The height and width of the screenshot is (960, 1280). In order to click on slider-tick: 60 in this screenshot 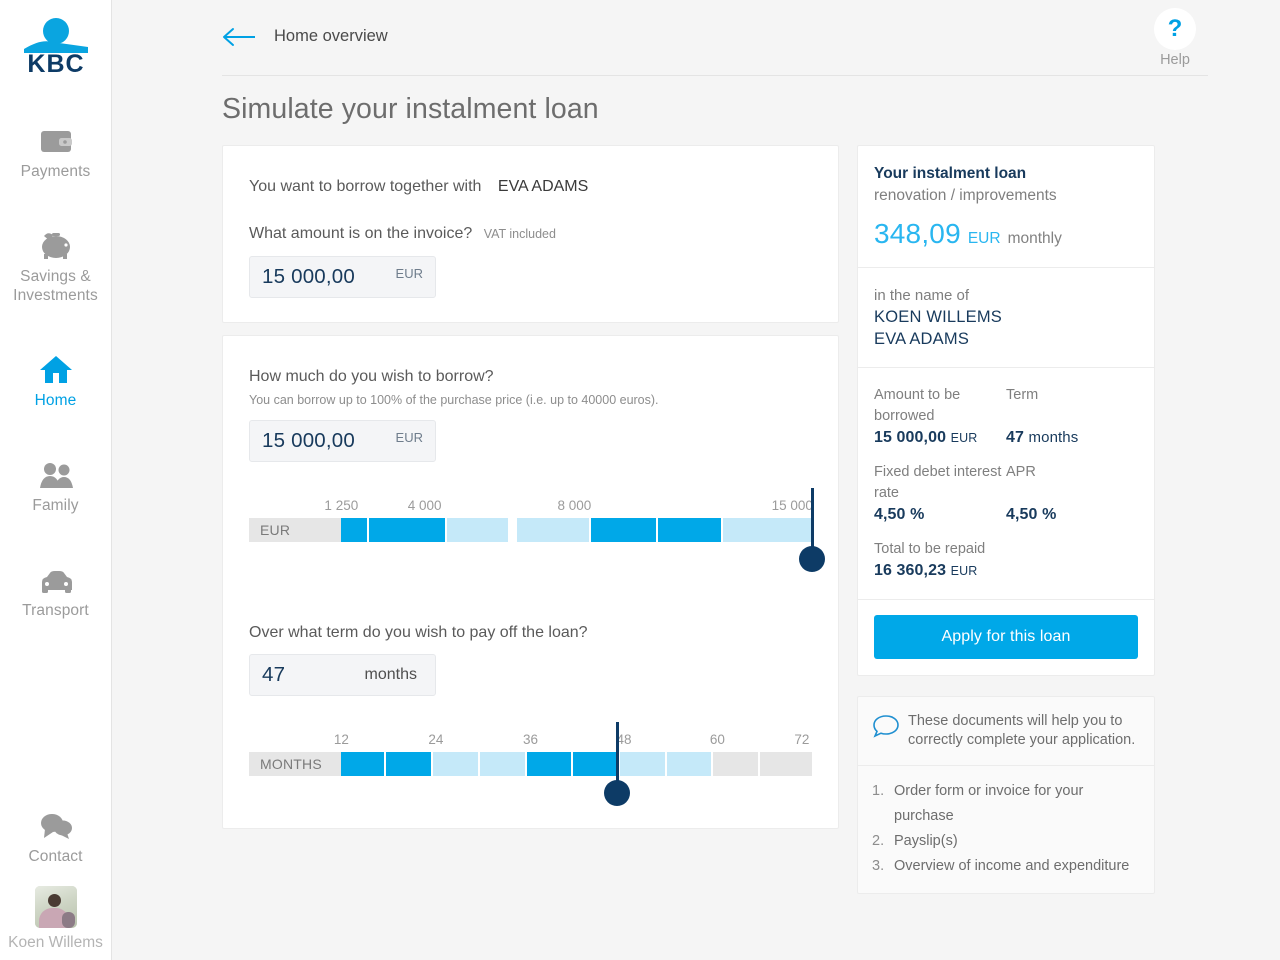, I will do `click(717, 739)`.